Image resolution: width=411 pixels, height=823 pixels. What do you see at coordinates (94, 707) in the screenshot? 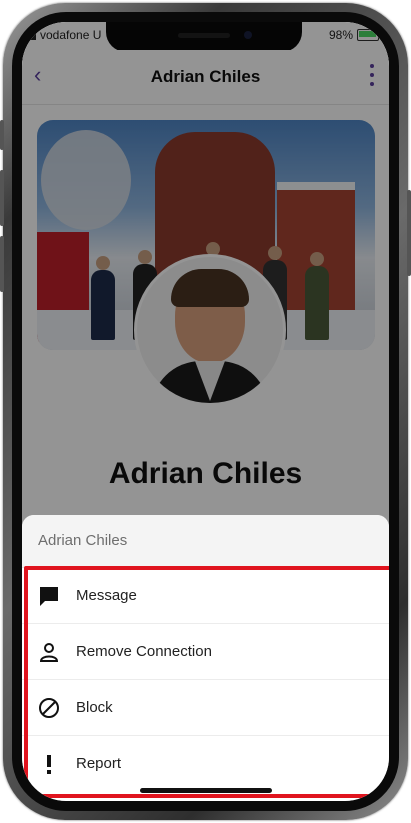
I see `block-label: Block` at bounding box center [94, 707].